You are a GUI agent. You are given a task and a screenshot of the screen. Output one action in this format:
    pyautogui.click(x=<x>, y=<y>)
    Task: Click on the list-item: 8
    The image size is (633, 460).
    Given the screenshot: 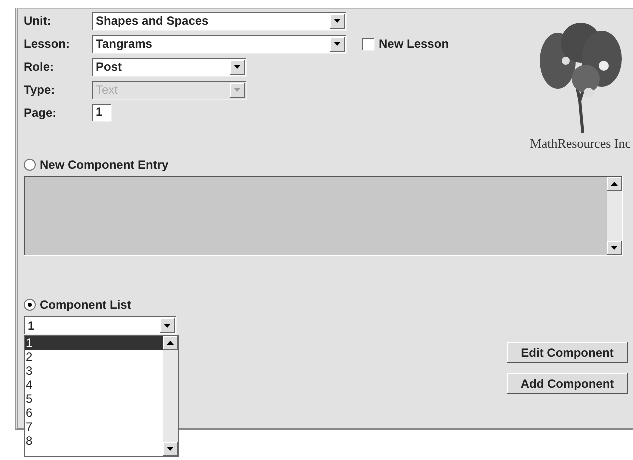 What is the action you would take?
    pyautogui.click(x=94, y=441)
    